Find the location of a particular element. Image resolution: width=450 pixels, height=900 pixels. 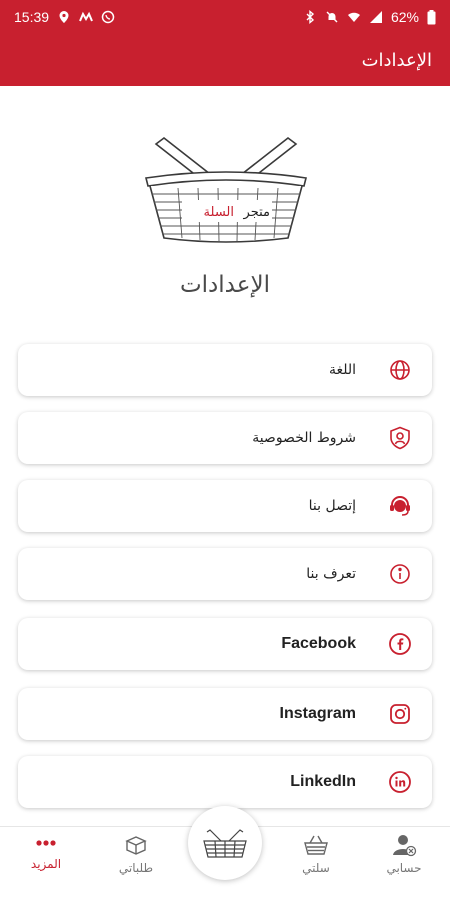

box-icon is located at coordinates (136, 845).